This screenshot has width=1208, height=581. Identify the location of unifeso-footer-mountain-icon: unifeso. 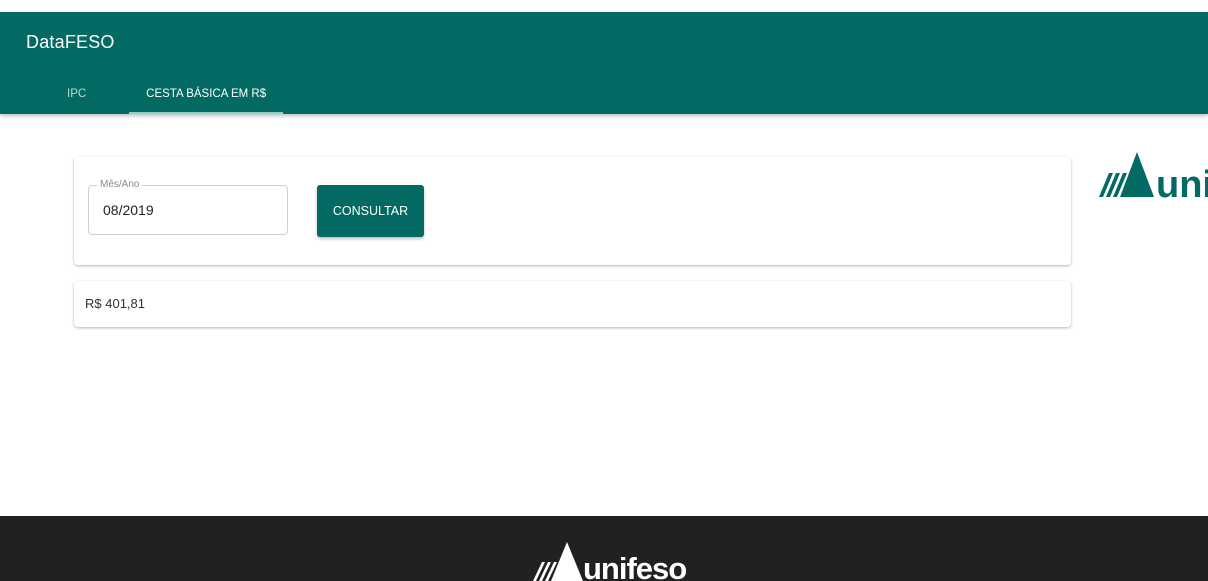
(610, 561).